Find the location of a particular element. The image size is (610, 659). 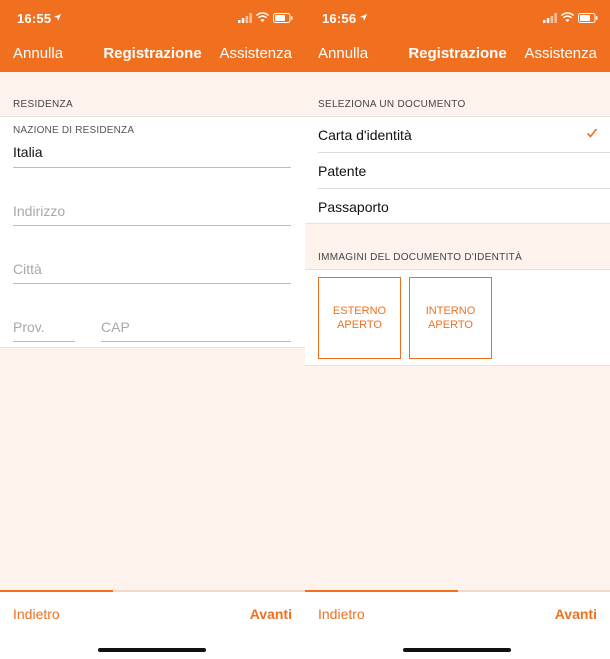

document-option-label: Carta d'identità is located at coordinates (365, 135).